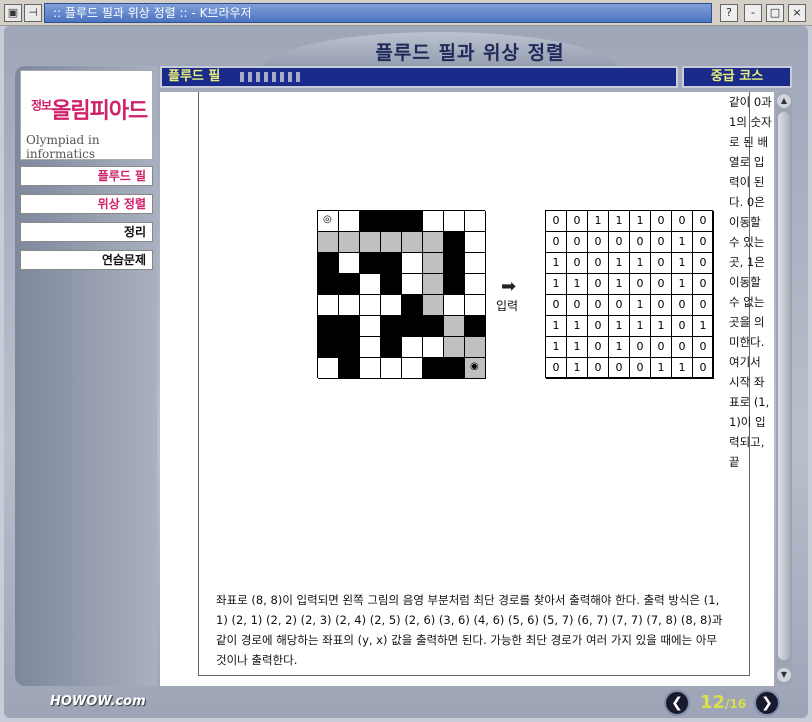  Describe the element at coordinates (775, 13) in the screenshot. I see `maximize-button: □` at that location.